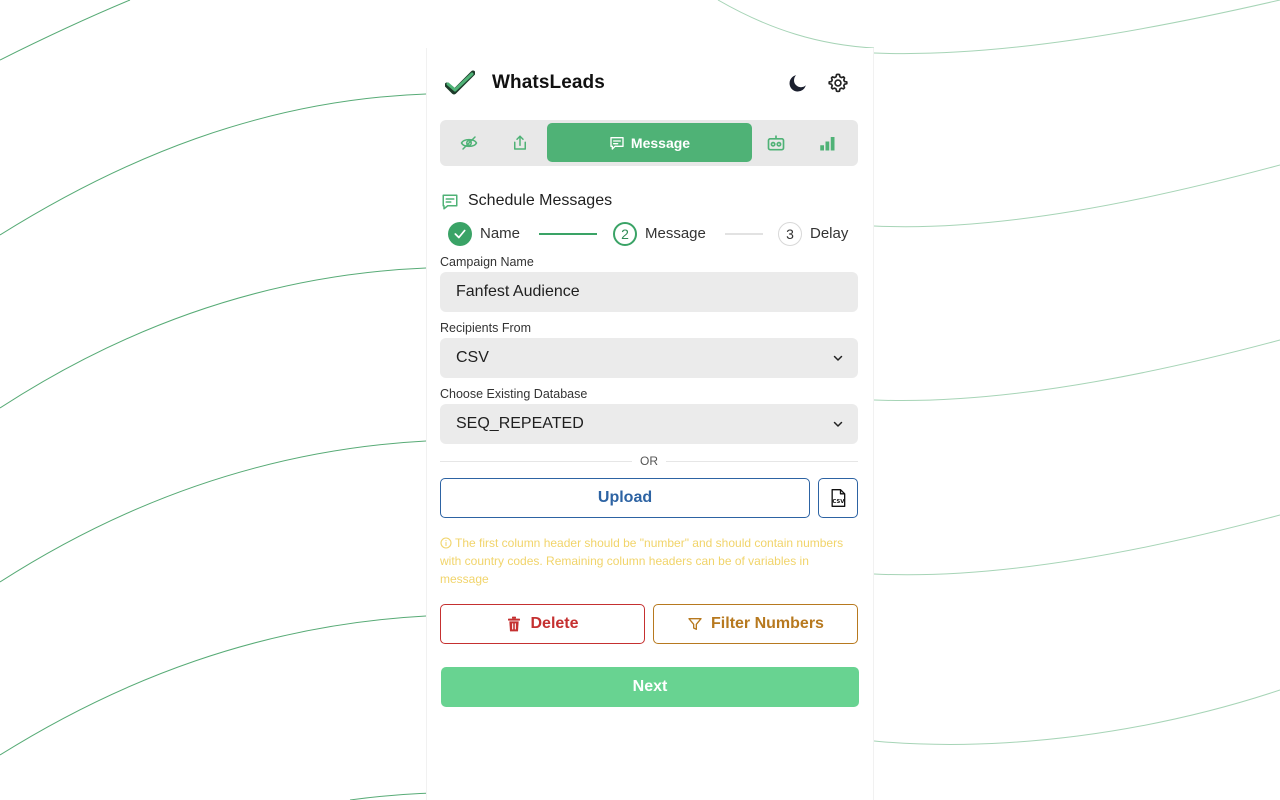 This screenshot has width=1280, height=800. I want to click on trash-icon, so click(514, 624).